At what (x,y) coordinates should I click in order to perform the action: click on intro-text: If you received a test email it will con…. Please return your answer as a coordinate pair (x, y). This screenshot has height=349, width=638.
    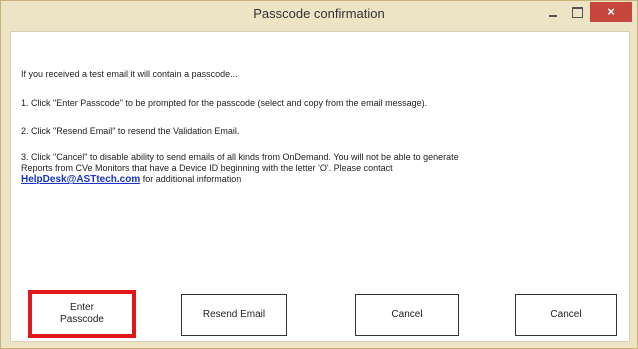
    Looking at the image, I should click on (129, 74).